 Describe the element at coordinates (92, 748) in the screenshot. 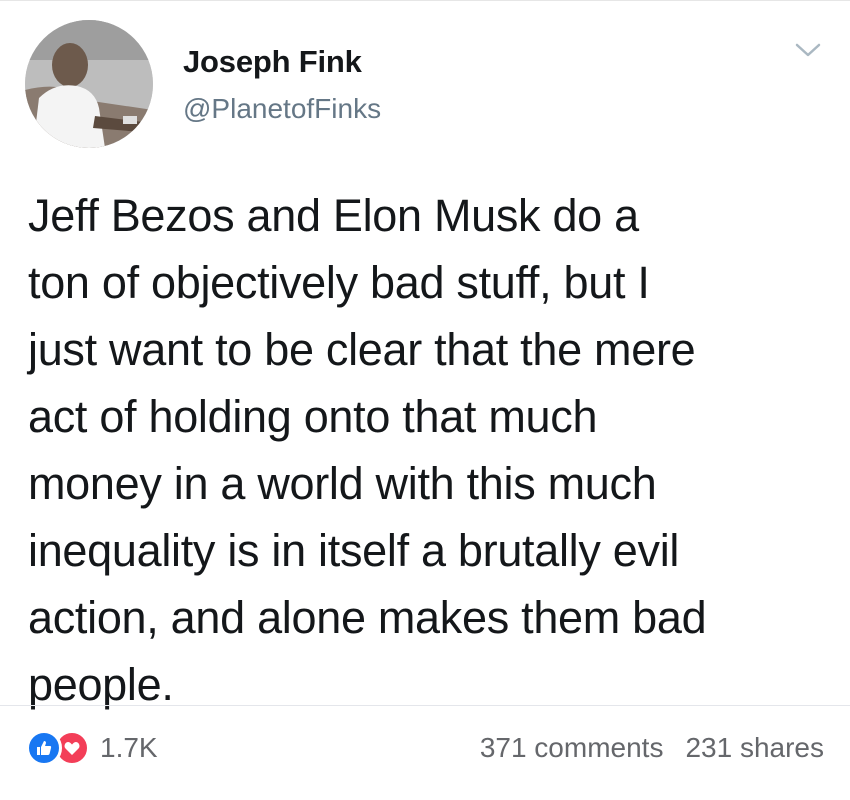

I see `reactions-summary: 1.7K` at that location.